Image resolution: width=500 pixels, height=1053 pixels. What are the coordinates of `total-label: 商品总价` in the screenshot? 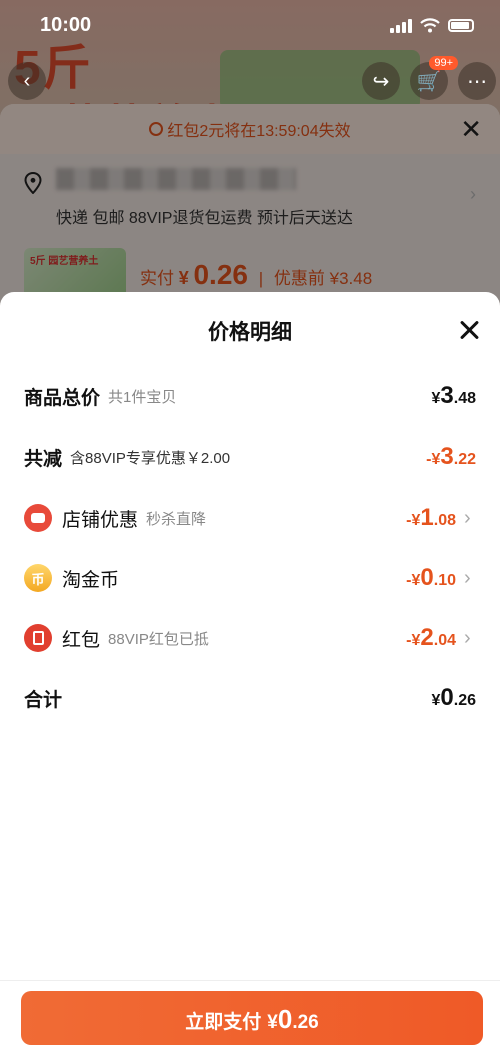 It's located at (62, 398).